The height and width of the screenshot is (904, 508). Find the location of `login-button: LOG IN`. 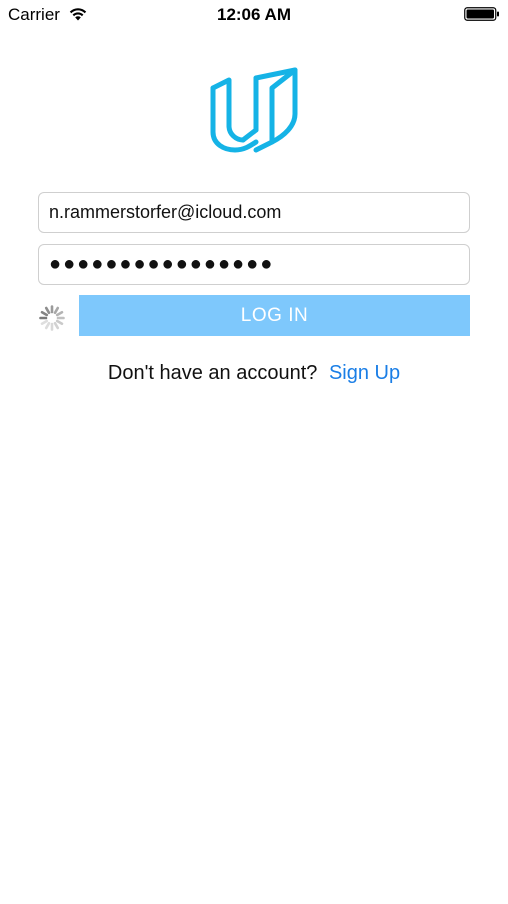

login-button: LOG IN is located at coordinates (274, 315).